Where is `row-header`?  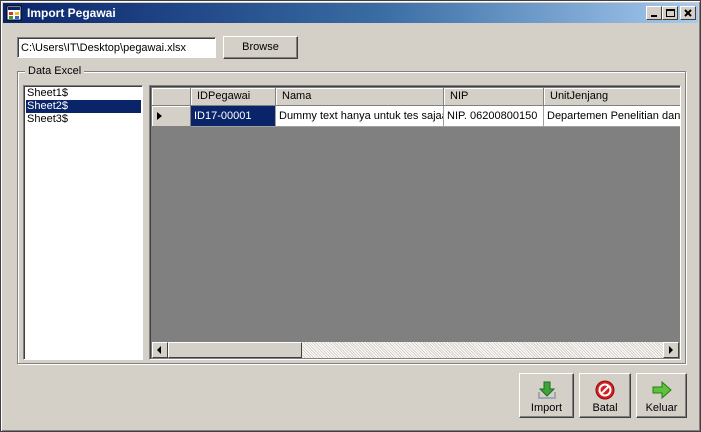
row-header is located at coordinates (171, 116).